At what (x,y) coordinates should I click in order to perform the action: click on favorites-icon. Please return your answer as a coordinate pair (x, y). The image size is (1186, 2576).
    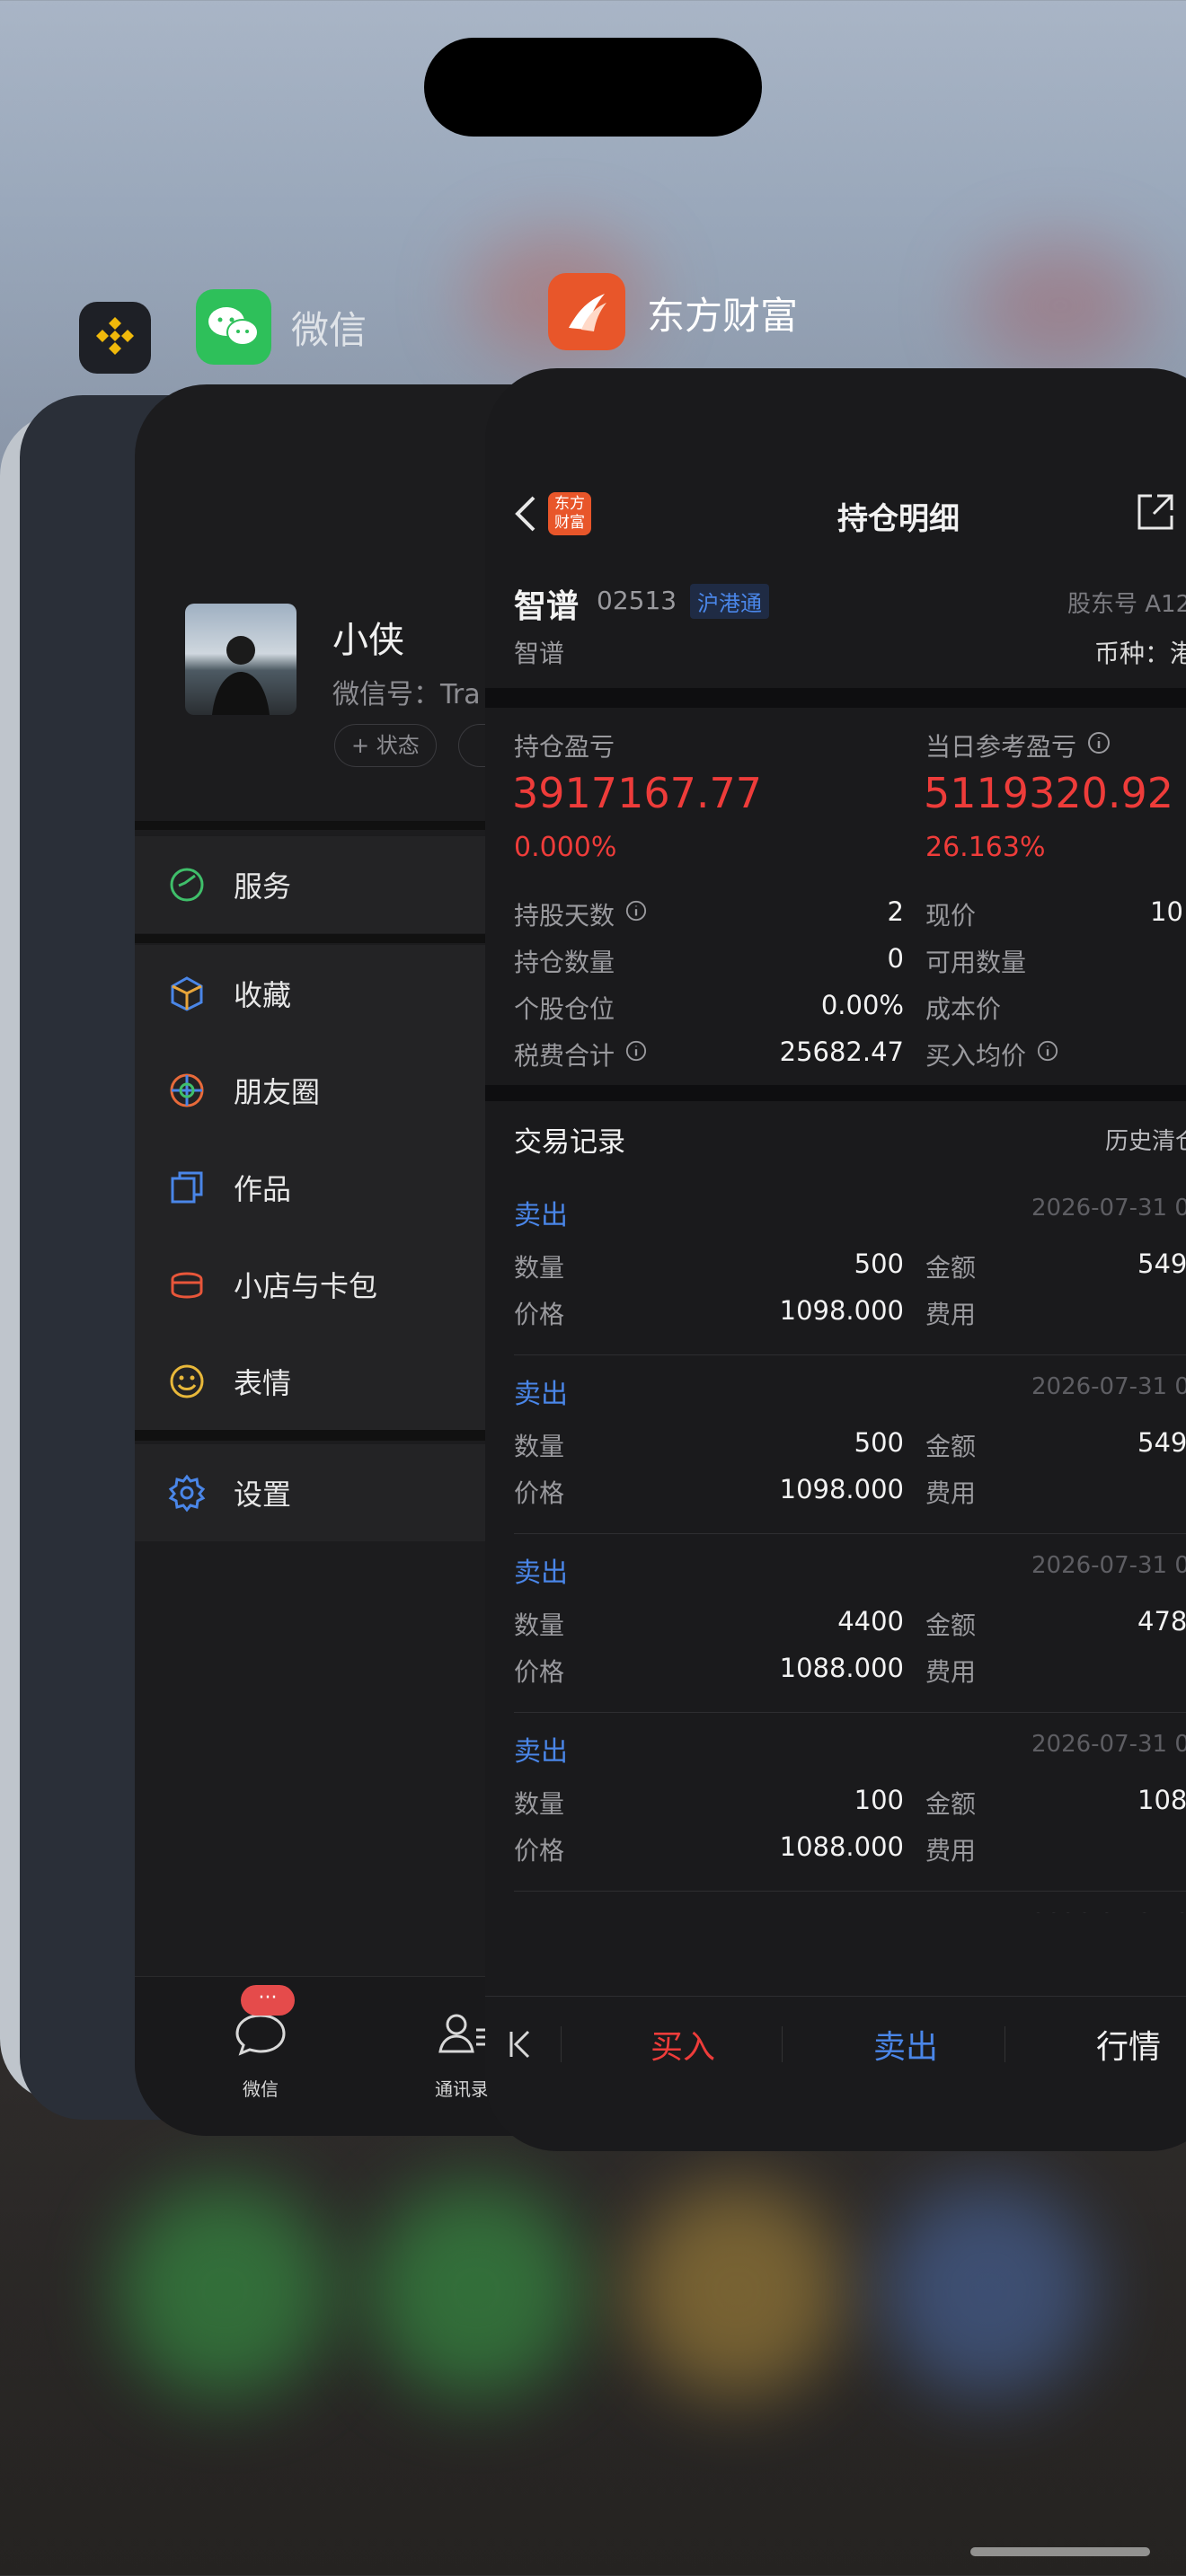
    Looking at the image, I should click on (187, 993).